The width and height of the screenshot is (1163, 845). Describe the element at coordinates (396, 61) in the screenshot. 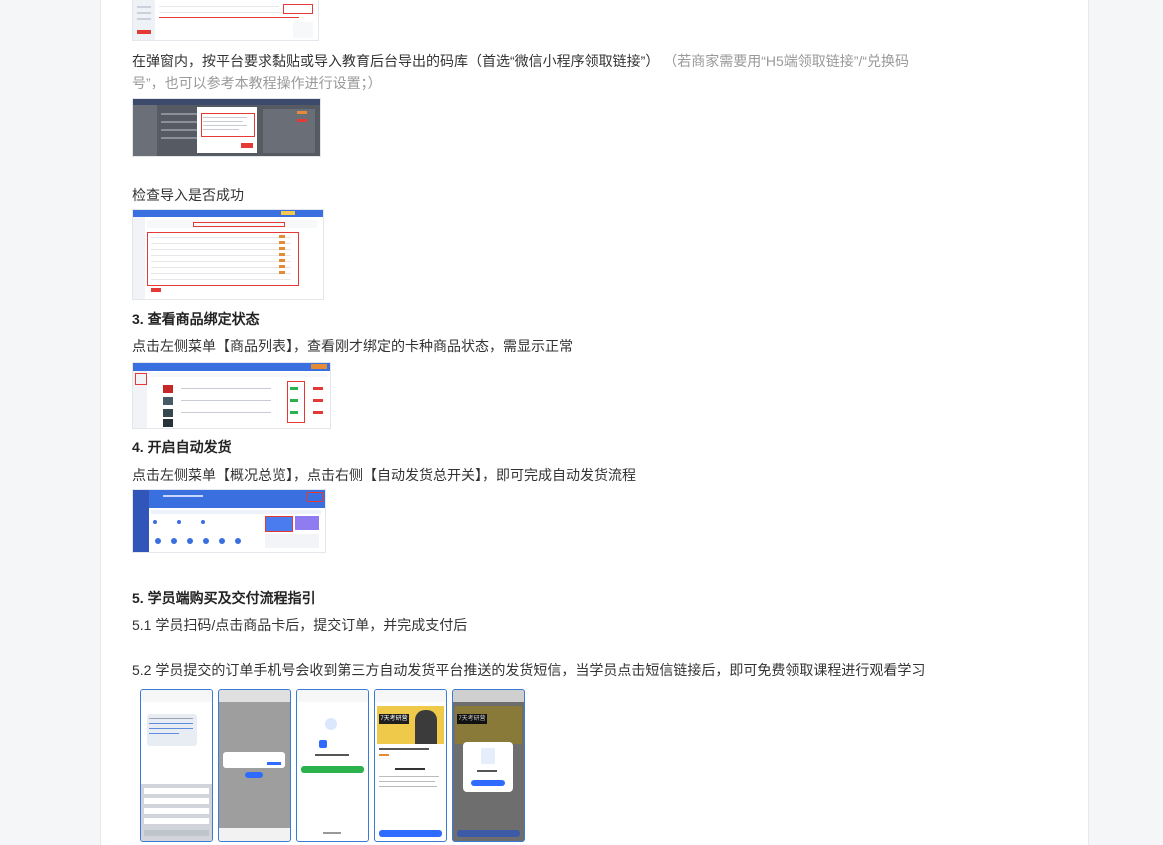

I see `popup-instruction-text: 在弹窗内，按平台要求黏贴或导入教育后台导出的码库（首选“微信小程序领取链接”）` at that location.